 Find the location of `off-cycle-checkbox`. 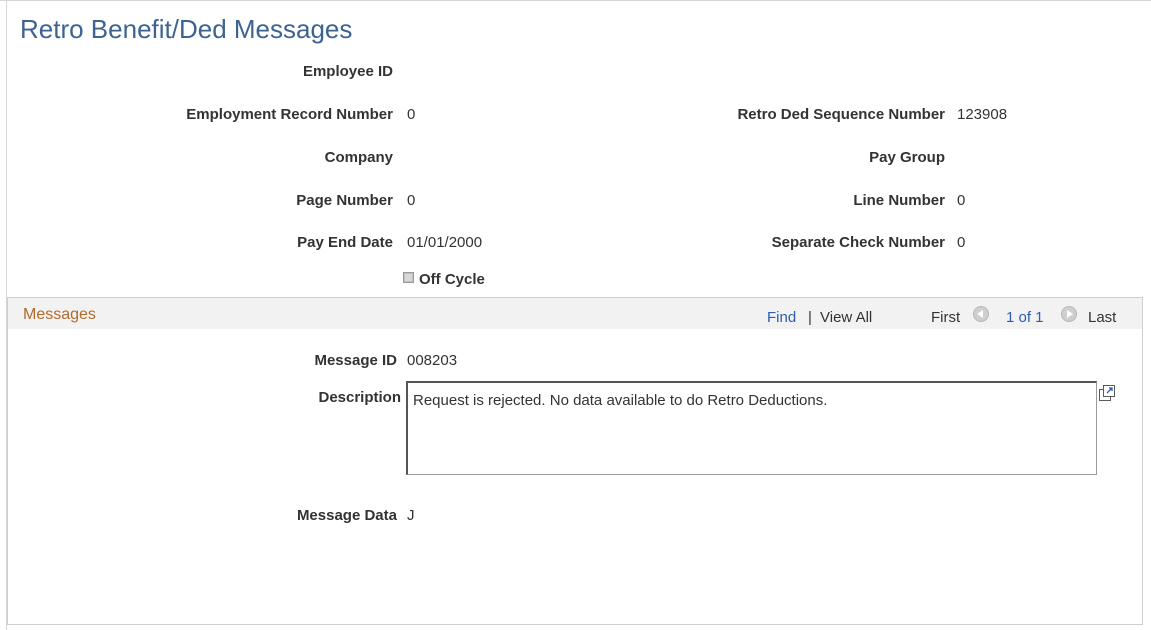

off-cycle-checkbox is located at coordinates (408, 277).